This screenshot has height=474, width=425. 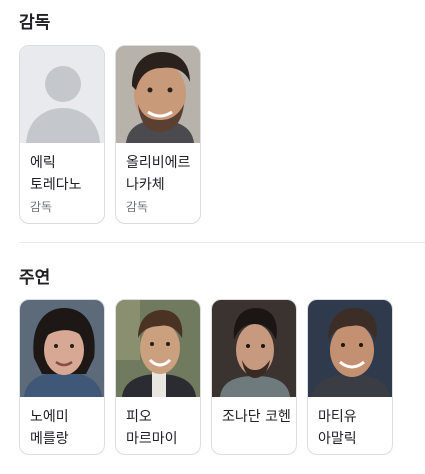 I want to click on cast-heading: 주연, so click(x=35, y=278).